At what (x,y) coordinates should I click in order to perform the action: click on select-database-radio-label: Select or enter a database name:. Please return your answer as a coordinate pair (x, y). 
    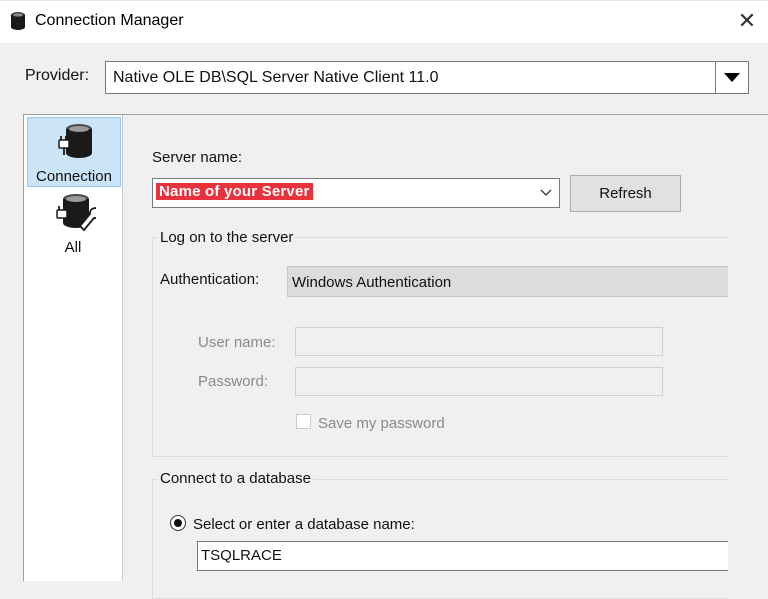
    Looking at the image, I should click on (304, 524).